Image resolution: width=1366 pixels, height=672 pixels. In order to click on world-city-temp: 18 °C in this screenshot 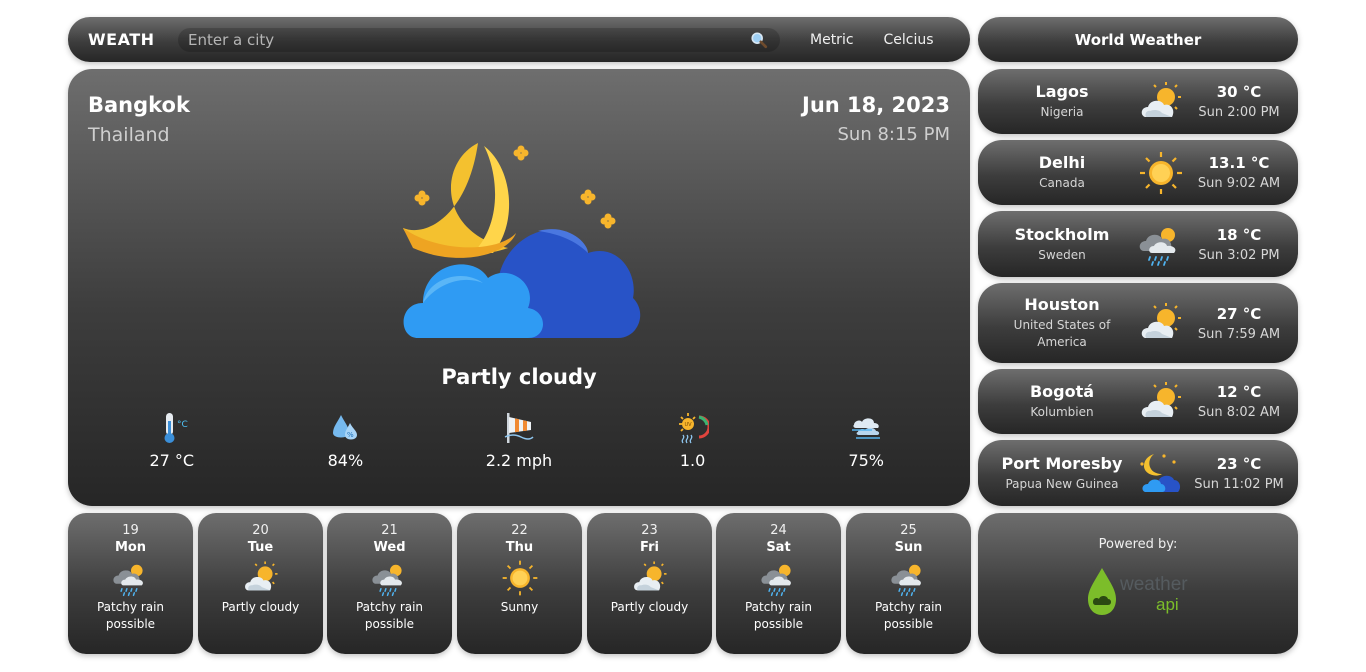, I will do `click(1239, 234)`.